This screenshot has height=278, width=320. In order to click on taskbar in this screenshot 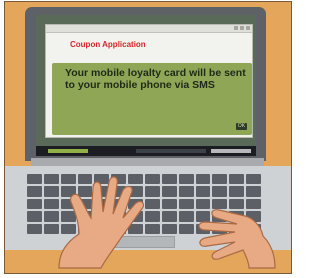, I will do `click(146, 151)`.